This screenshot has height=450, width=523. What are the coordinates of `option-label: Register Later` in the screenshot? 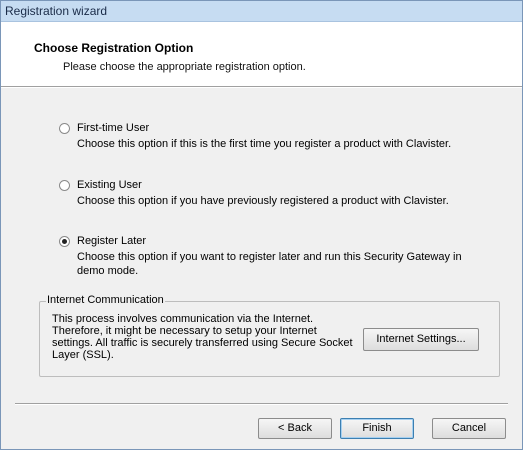 It's located at (111, 241).